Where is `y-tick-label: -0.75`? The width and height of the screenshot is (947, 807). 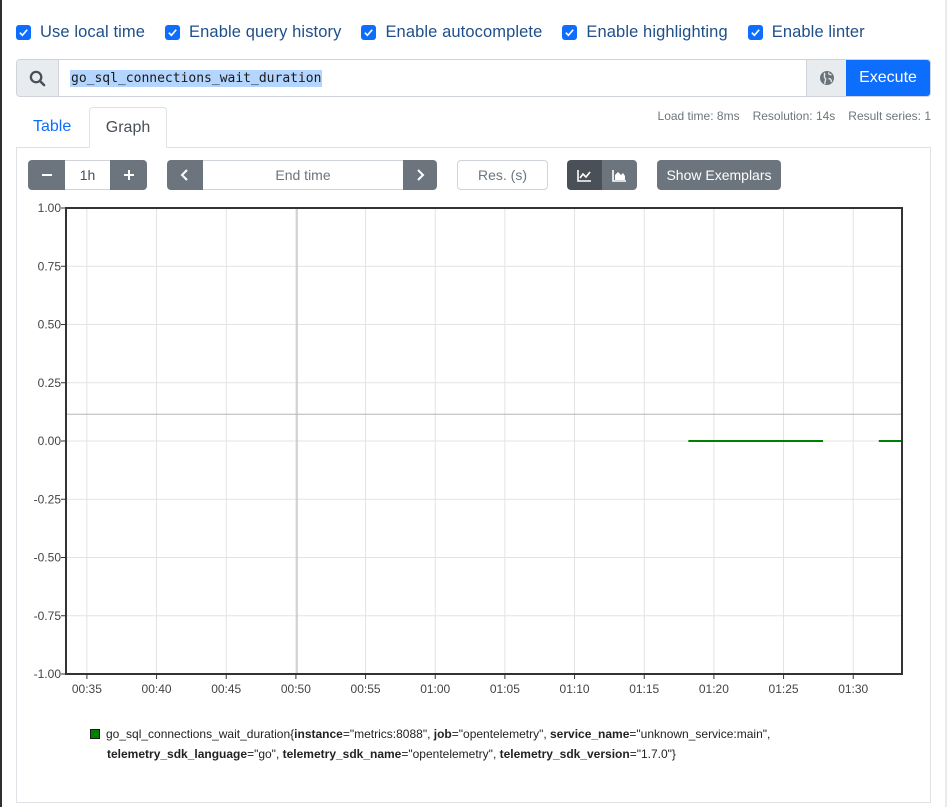
y-tick-label: -0.75 is located at coordinates (48, 616).